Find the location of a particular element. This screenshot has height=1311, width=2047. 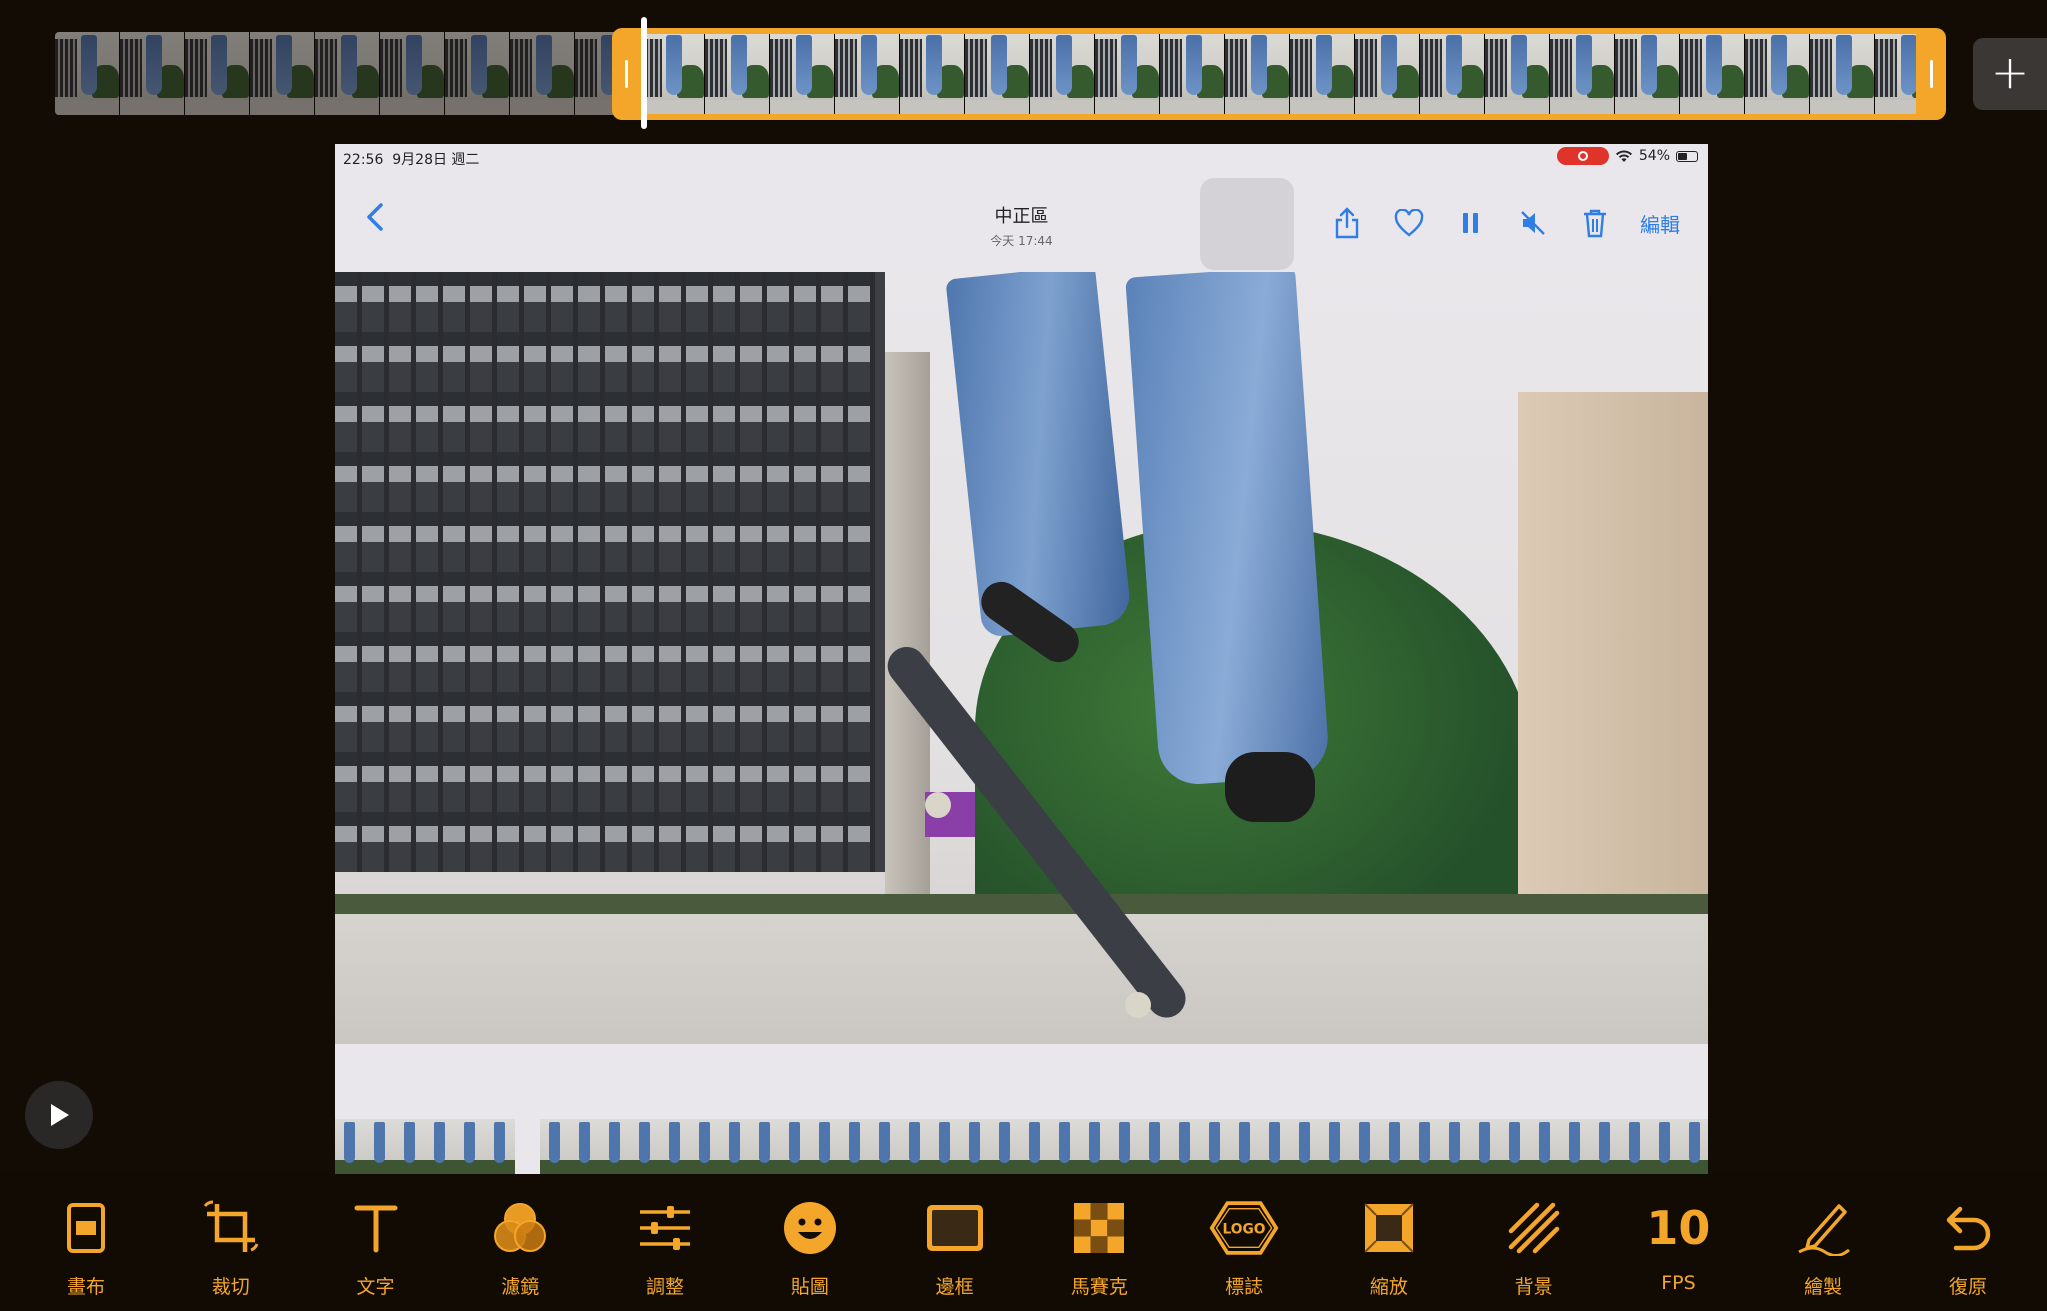

pause-icon is located at coordinates (1471, 223).